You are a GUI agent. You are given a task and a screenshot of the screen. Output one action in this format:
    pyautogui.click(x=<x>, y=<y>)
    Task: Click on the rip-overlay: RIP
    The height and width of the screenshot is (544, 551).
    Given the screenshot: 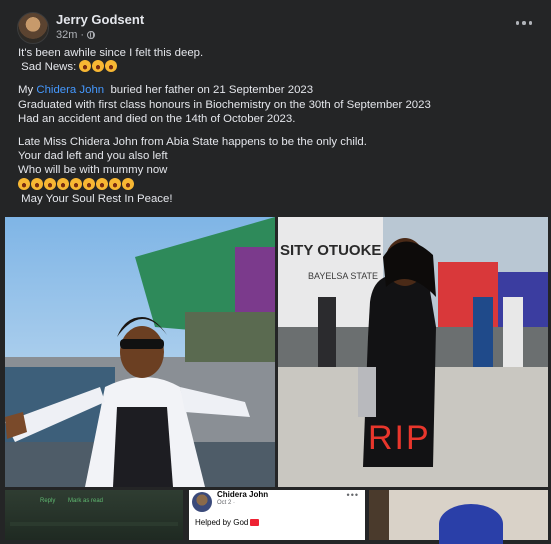 What is the action you would take?
    pyautogui.click(x=399, y=438)
    